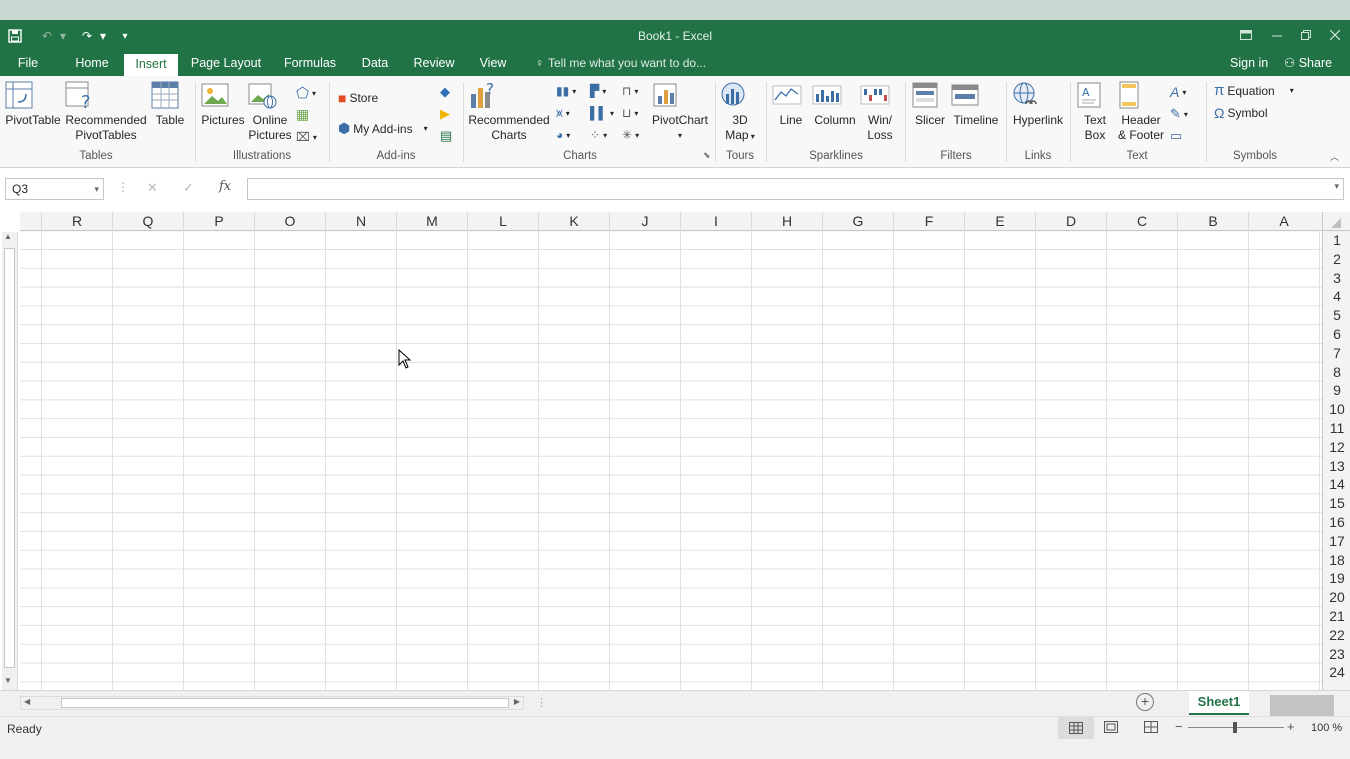  Describe the element at coordinates (1179, 114) in the screenshot. I see `signature-line-button: ✎ ▾` at that location.